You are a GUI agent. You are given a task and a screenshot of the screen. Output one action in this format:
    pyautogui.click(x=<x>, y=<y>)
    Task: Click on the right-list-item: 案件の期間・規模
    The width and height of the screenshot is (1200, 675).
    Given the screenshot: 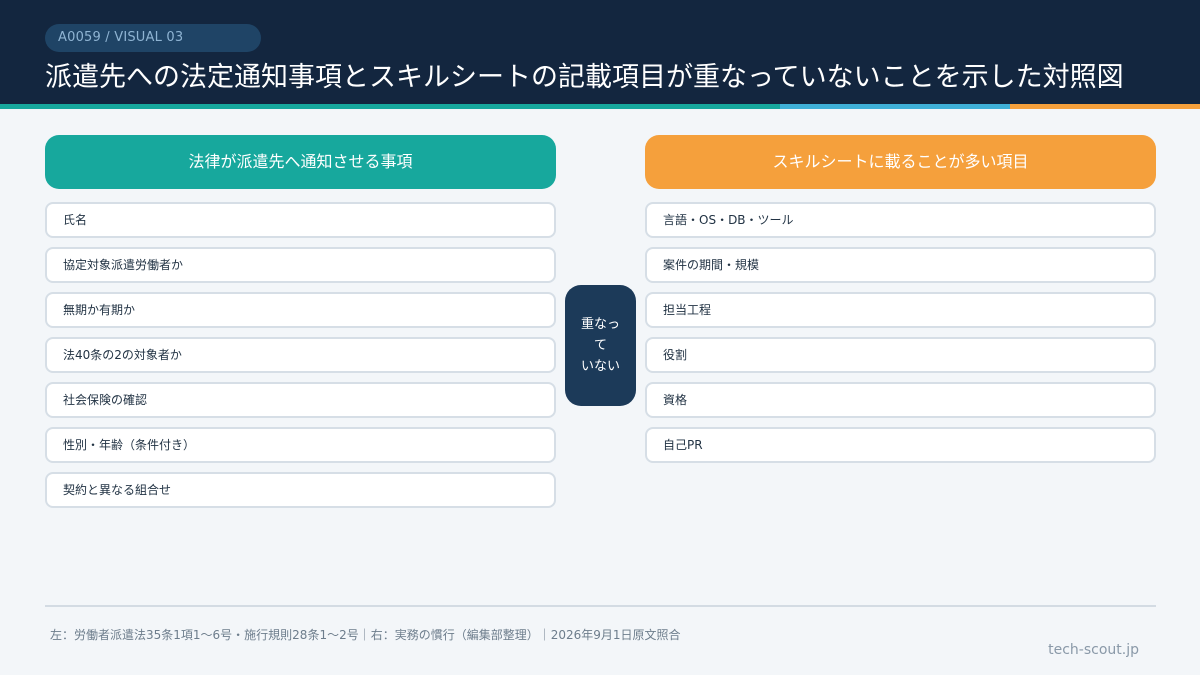 What is the action you would take?
    pyautogui.click(x=900, y=265)
    